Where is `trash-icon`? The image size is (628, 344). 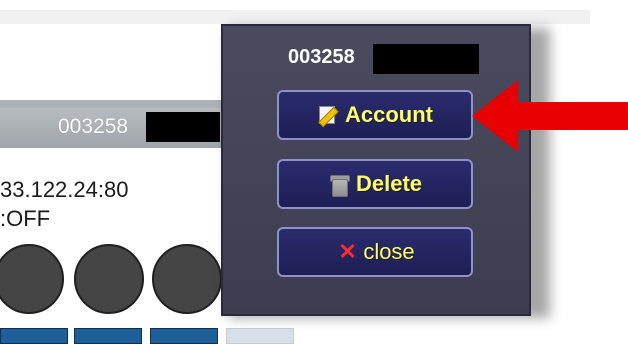 trash-icon is located at coordinates (339, 185).